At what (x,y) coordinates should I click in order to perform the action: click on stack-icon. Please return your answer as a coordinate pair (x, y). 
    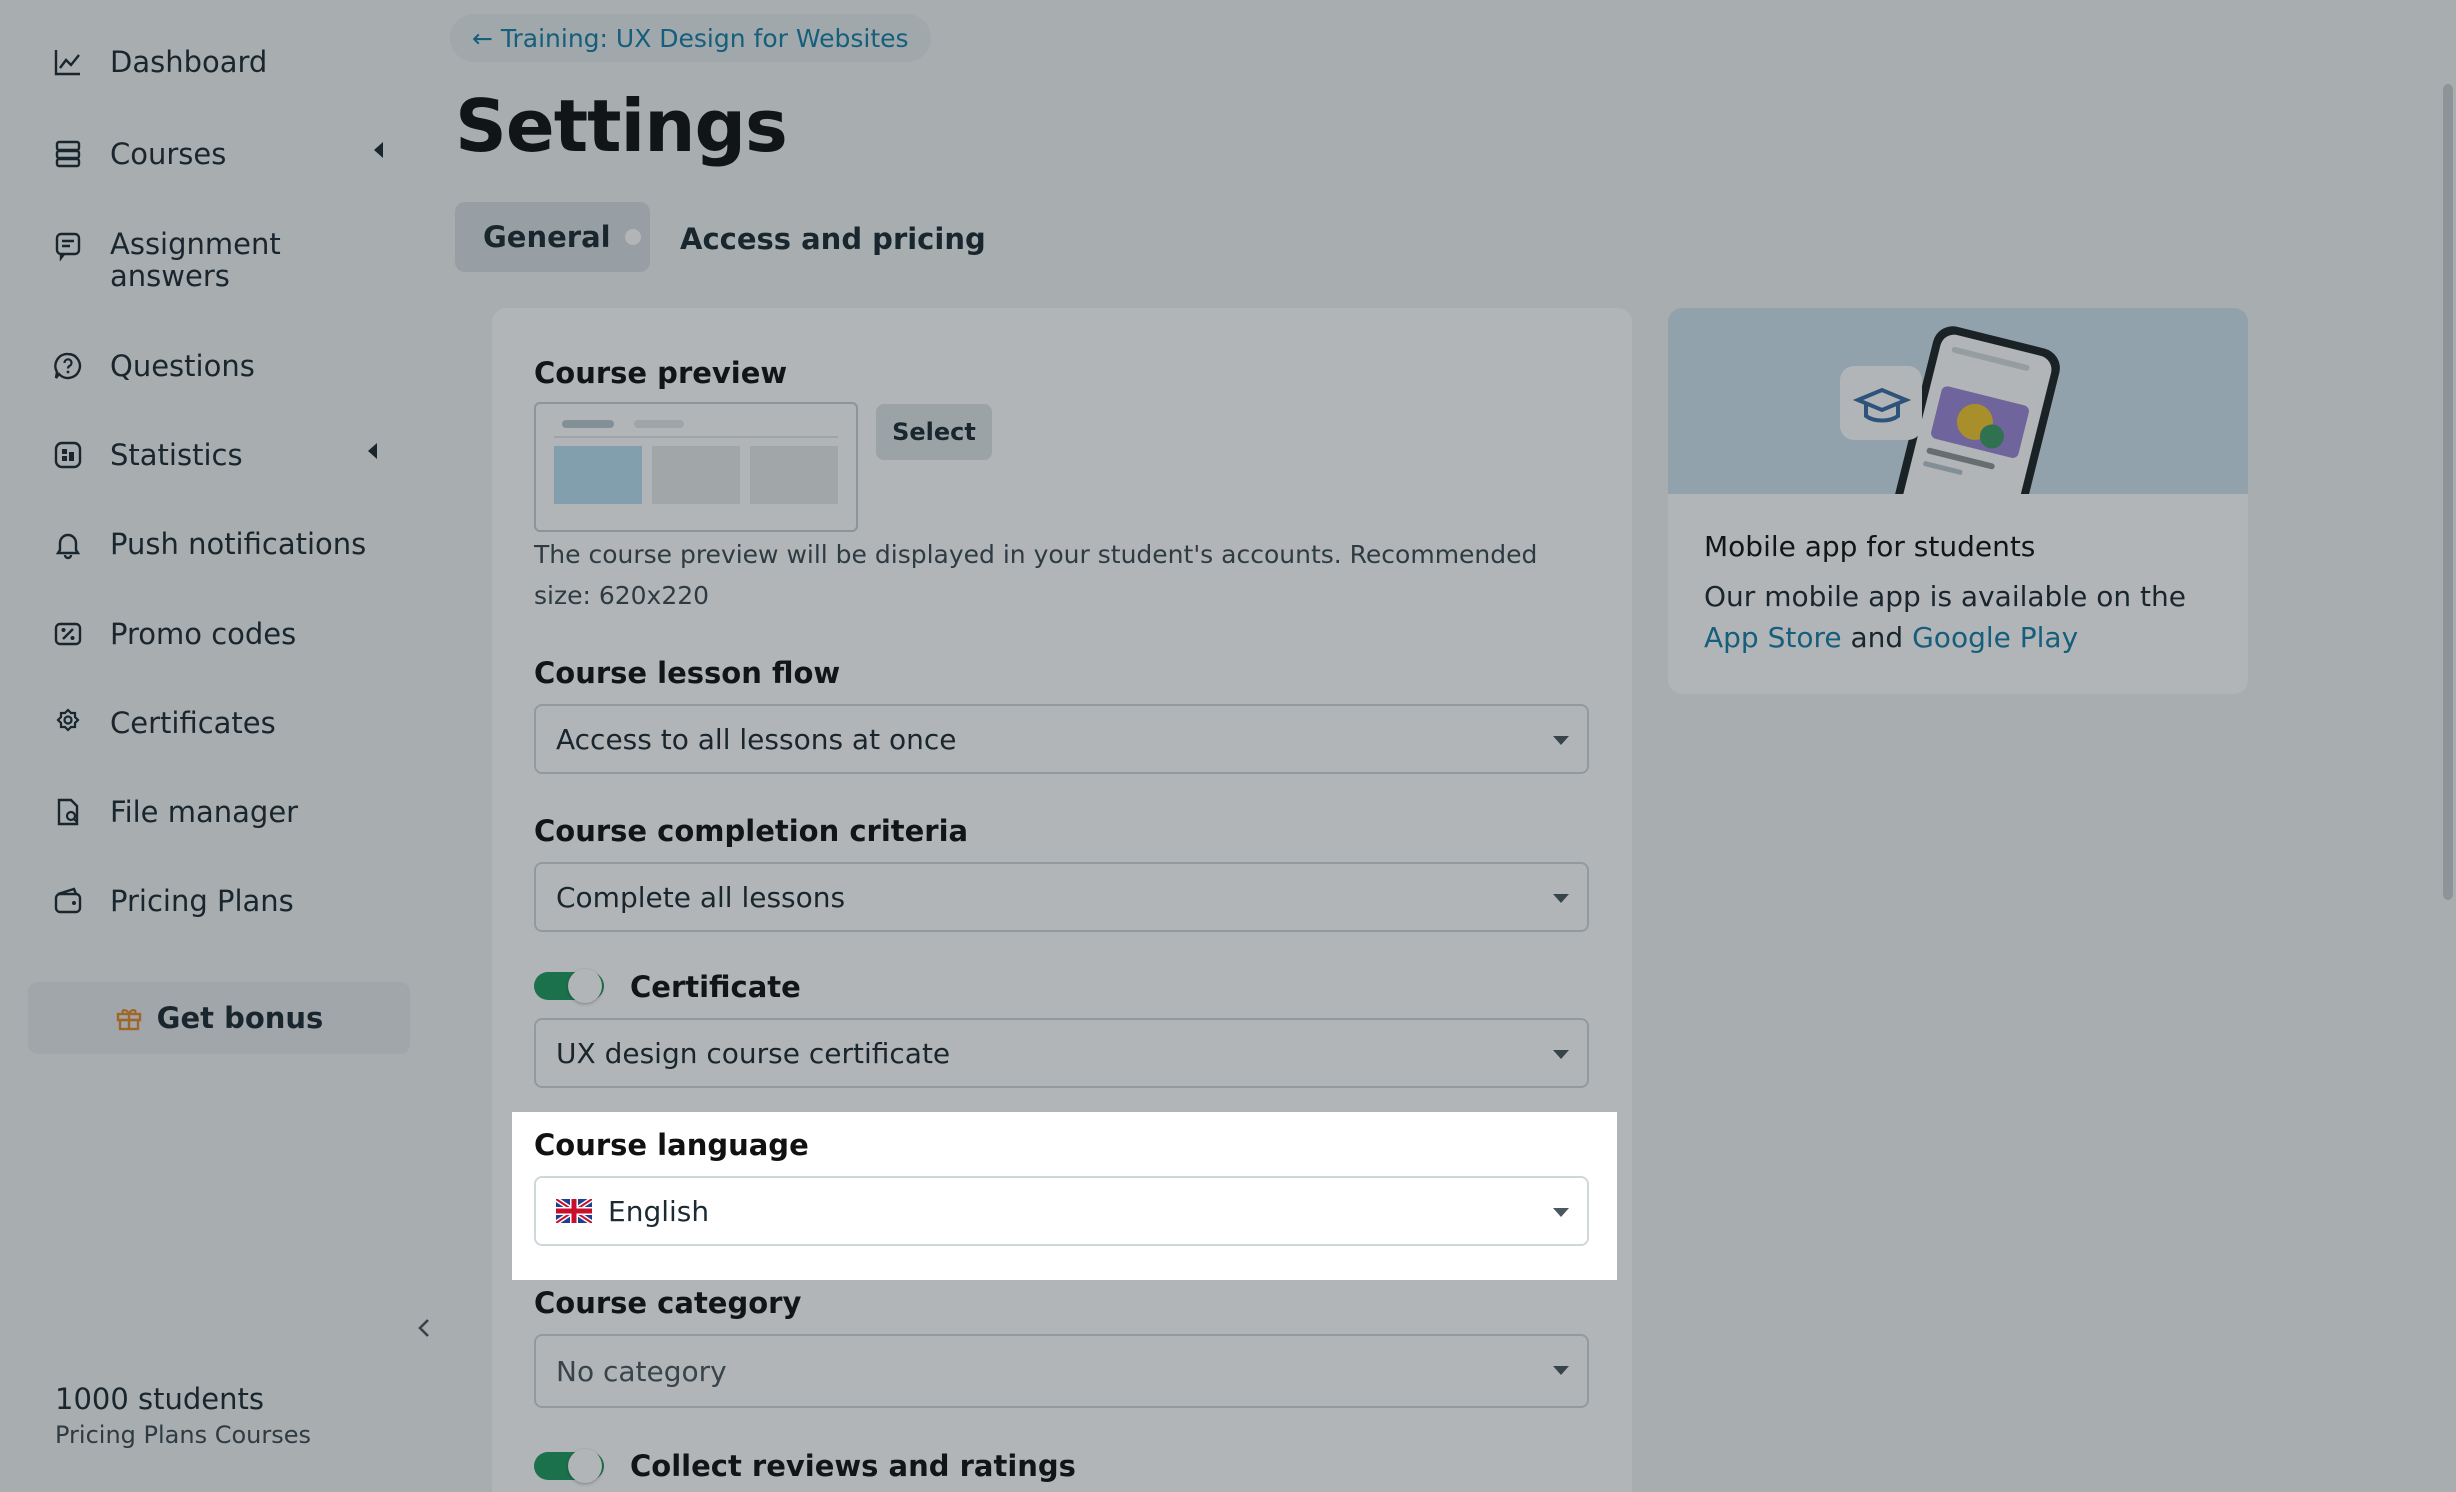
    Looking at the image, I should click on (68, 154).